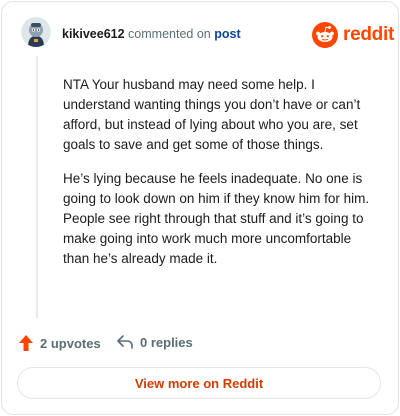 This screenshot has width=400, height=416. Describe the element at coordinates (166, 342) in the screenshot. I see `reply-count: 0 replies` at that location.